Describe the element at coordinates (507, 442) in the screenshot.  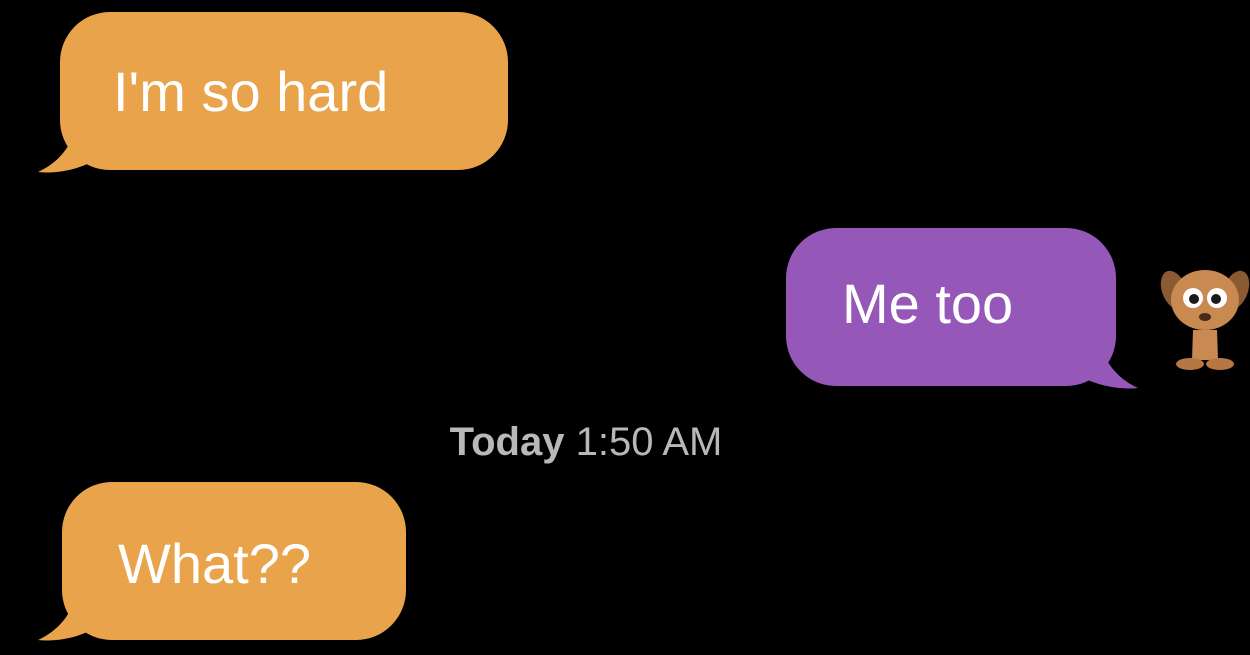
I see `timestamp-day: Today` at that location.